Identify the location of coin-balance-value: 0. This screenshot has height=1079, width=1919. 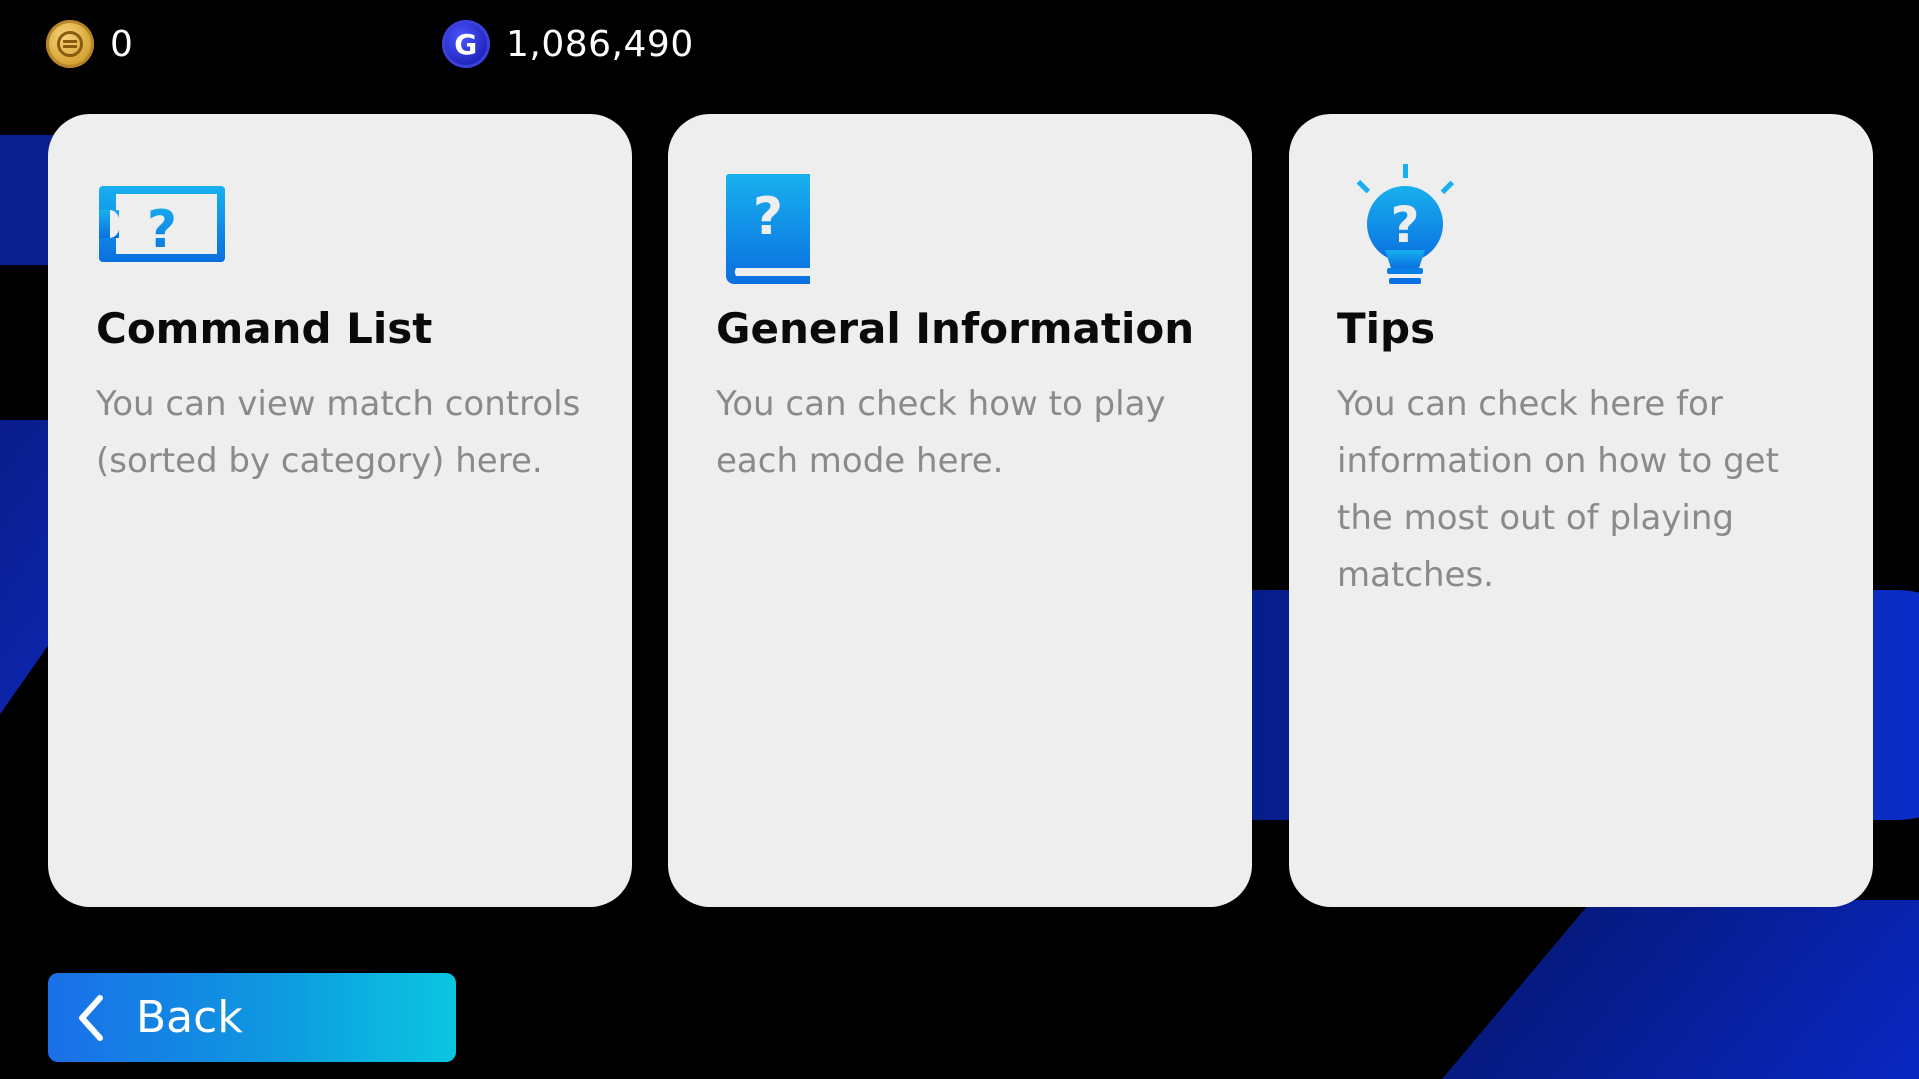
(122, 44).